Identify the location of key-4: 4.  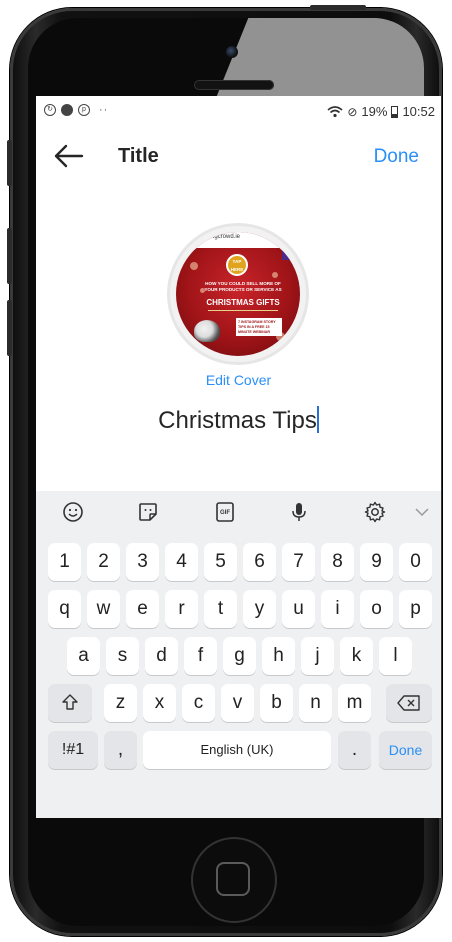
(181, 562).